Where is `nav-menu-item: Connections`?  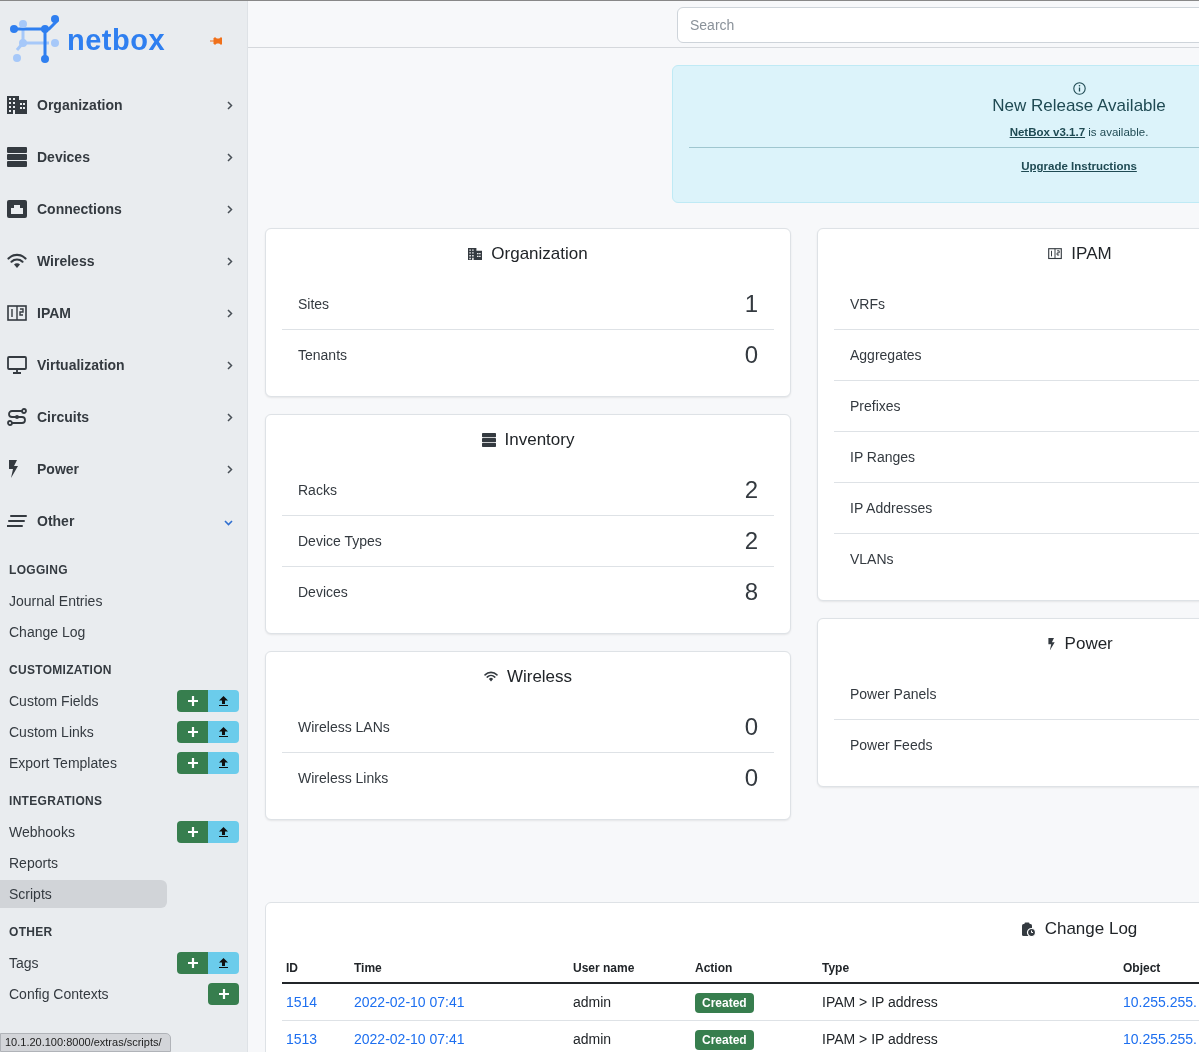 nav-menu-item: Connections is located at coordinates (123, 209).